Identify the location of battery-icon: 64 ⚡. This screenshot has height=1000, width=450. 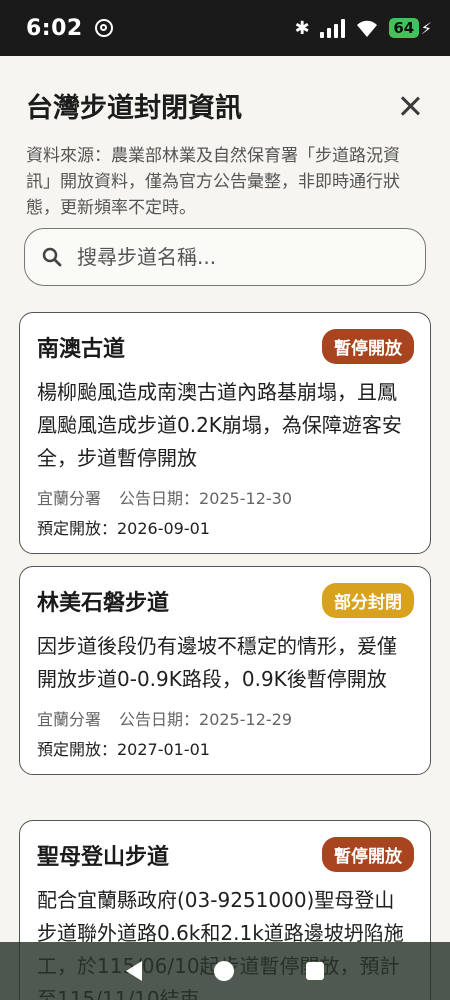
(410, 28).